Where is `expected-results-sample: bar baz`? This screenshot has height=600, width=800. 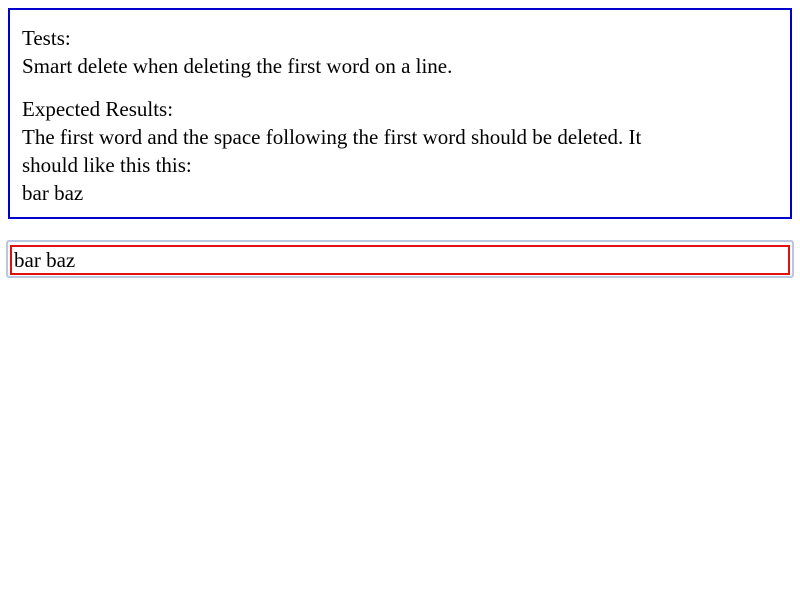
expected-results-sample: bar baz is located at coordinates (53, 193).